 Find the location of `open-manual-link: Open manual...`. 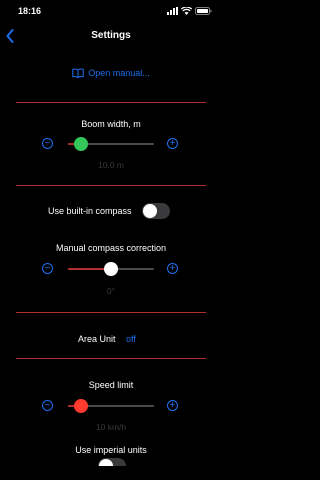

open-manual-link: Open manual... is located at coordinates (111, 73).